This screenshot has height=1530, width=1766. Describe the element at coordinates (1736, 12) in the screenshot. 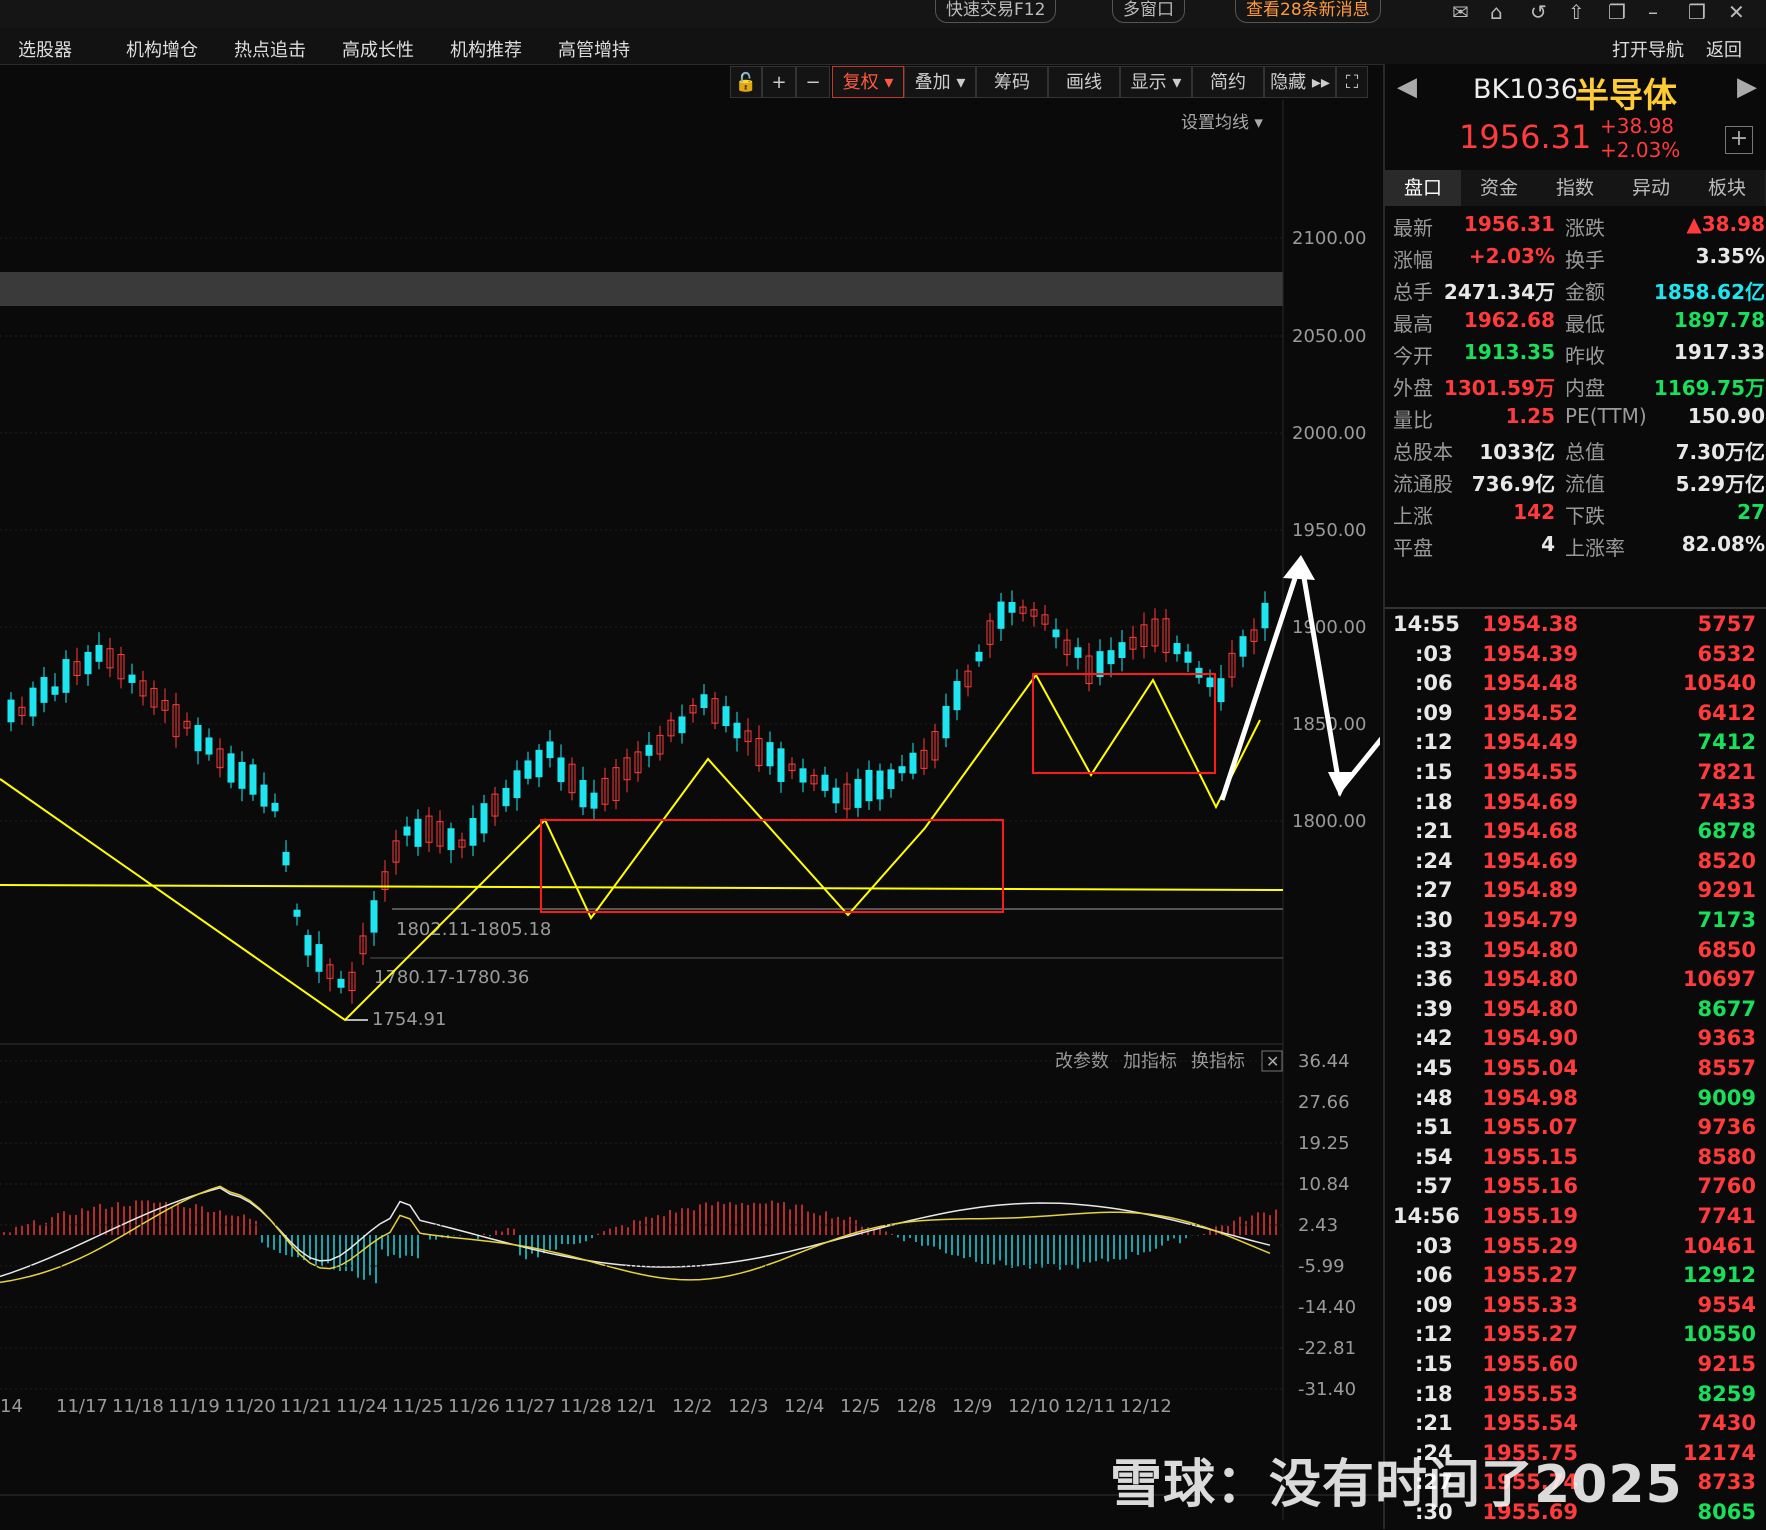

I see `close-icon: ✕` at that location.